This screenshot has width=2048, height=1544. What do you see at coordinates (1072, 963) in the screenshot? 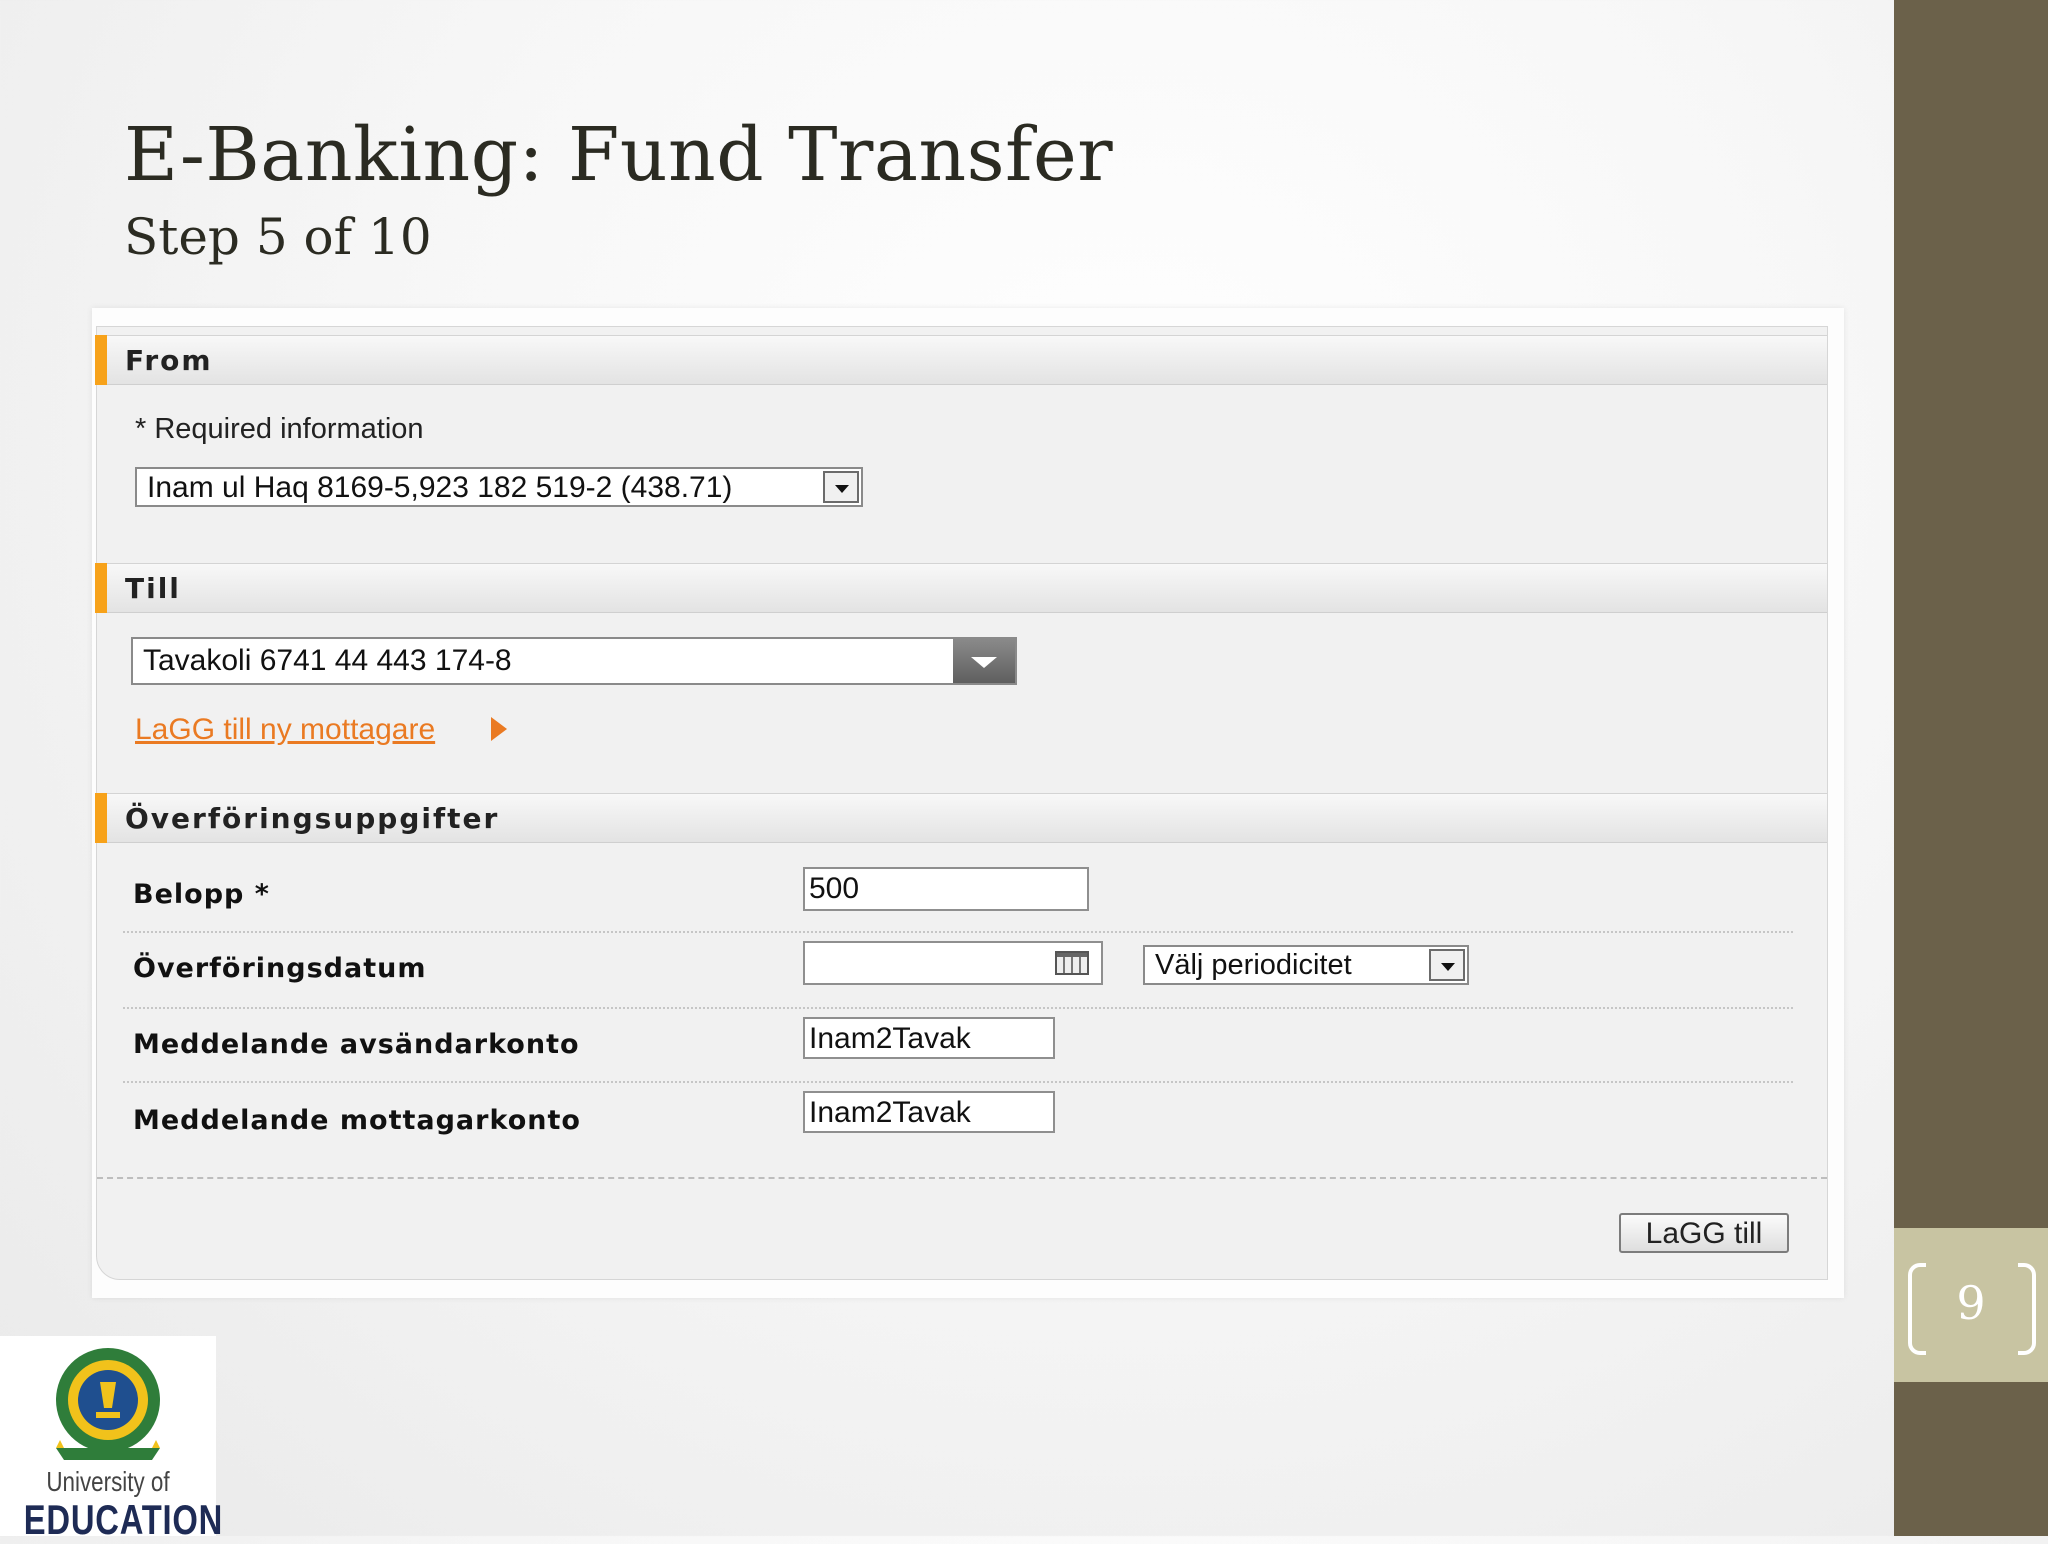
I see `calendar-icon` at bounding box center [1072, 963].